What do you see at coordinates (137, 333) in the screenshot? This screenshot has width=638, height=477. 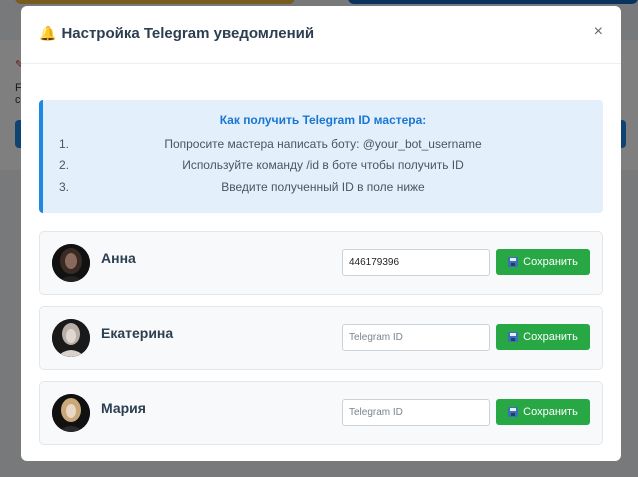 I see `master-name: Екатерина` at bounding box center [137, 333].